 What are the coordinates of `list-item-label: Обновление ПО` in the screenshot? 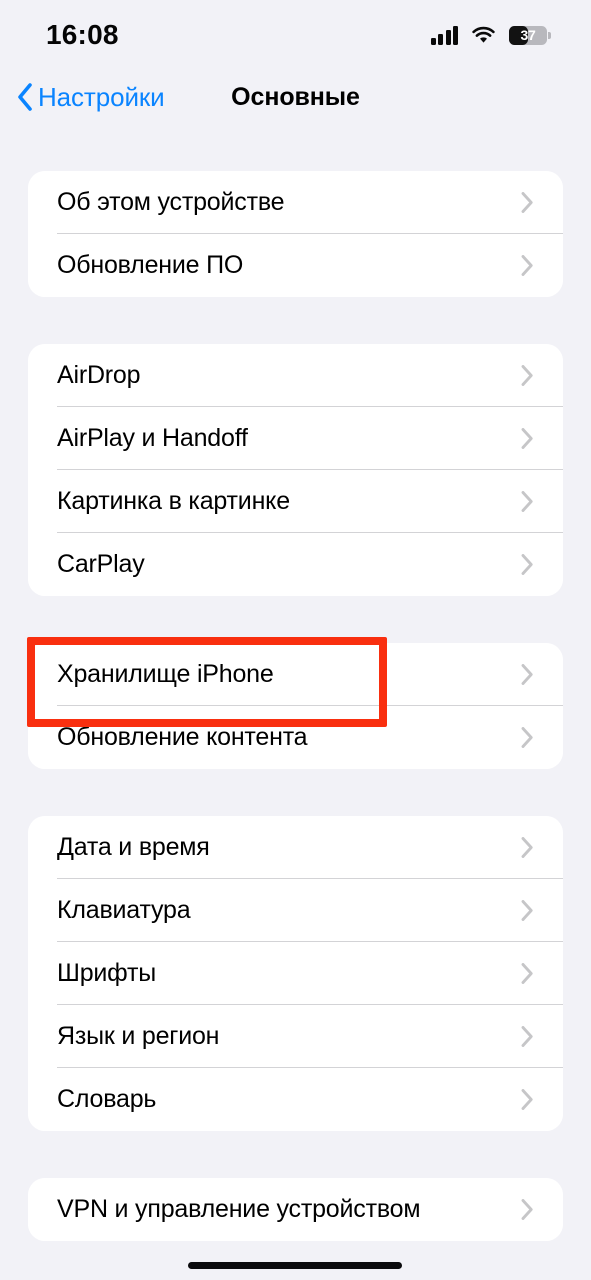 It's located at (150, 265).